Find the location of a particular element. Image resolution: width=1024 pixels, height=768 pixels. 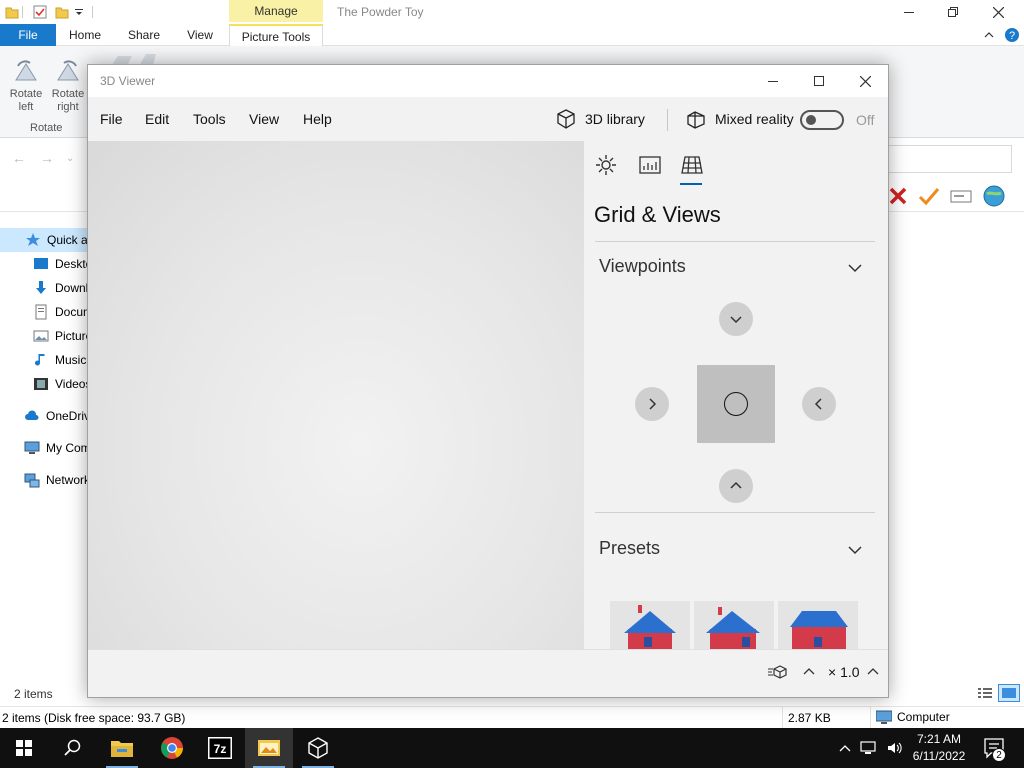

circle-icon is located at coordinates (736, 404).